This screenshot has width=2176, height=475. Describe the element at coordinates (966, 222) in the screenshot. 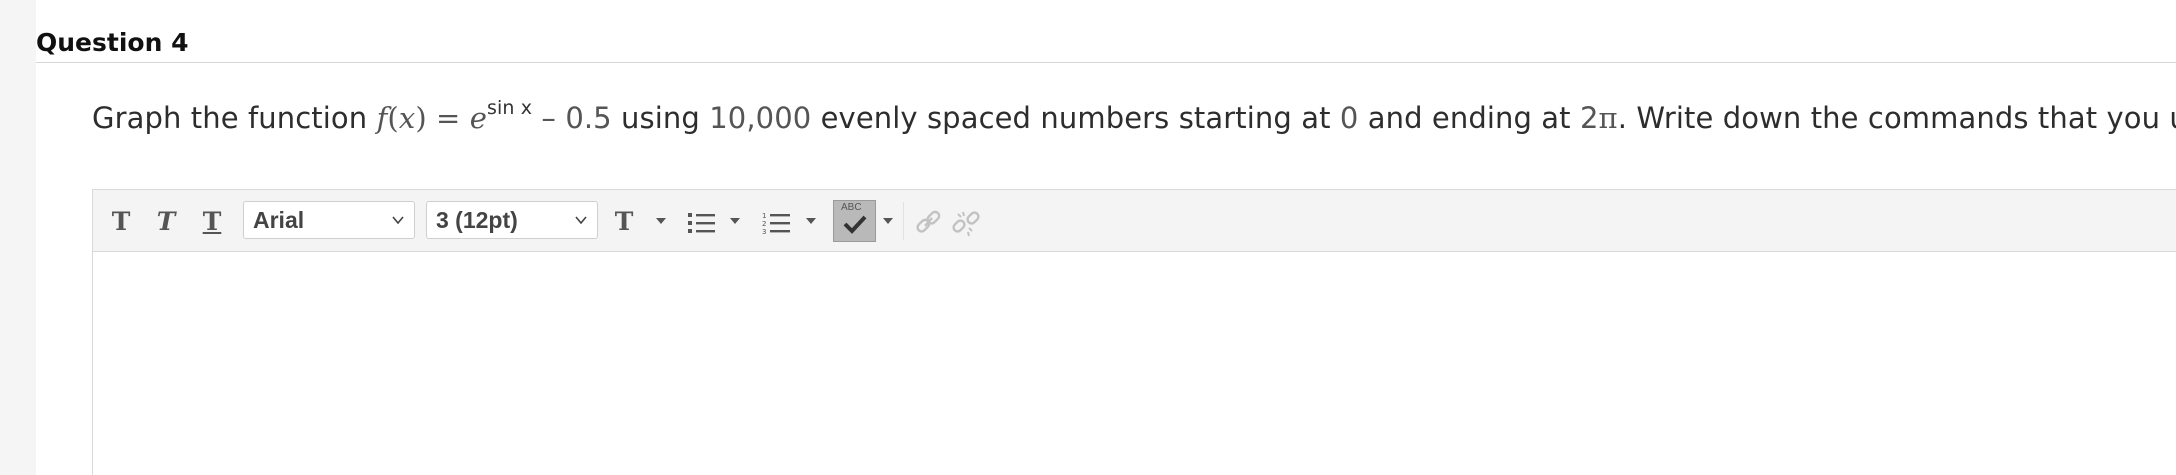

I see `unlink-icon` at that location.